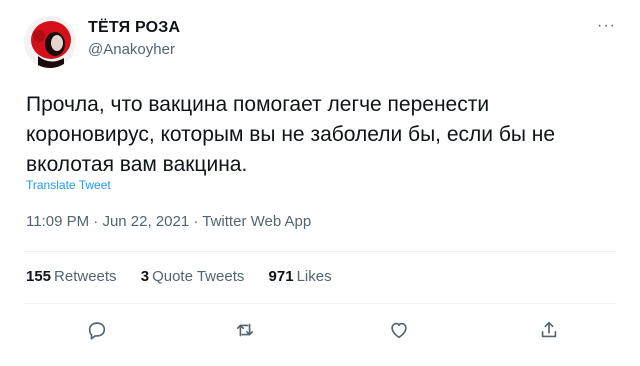 The width and height of the screenshot is (640, 366). I want to click on author-handle: @Anakoyher, so click(134, 50).